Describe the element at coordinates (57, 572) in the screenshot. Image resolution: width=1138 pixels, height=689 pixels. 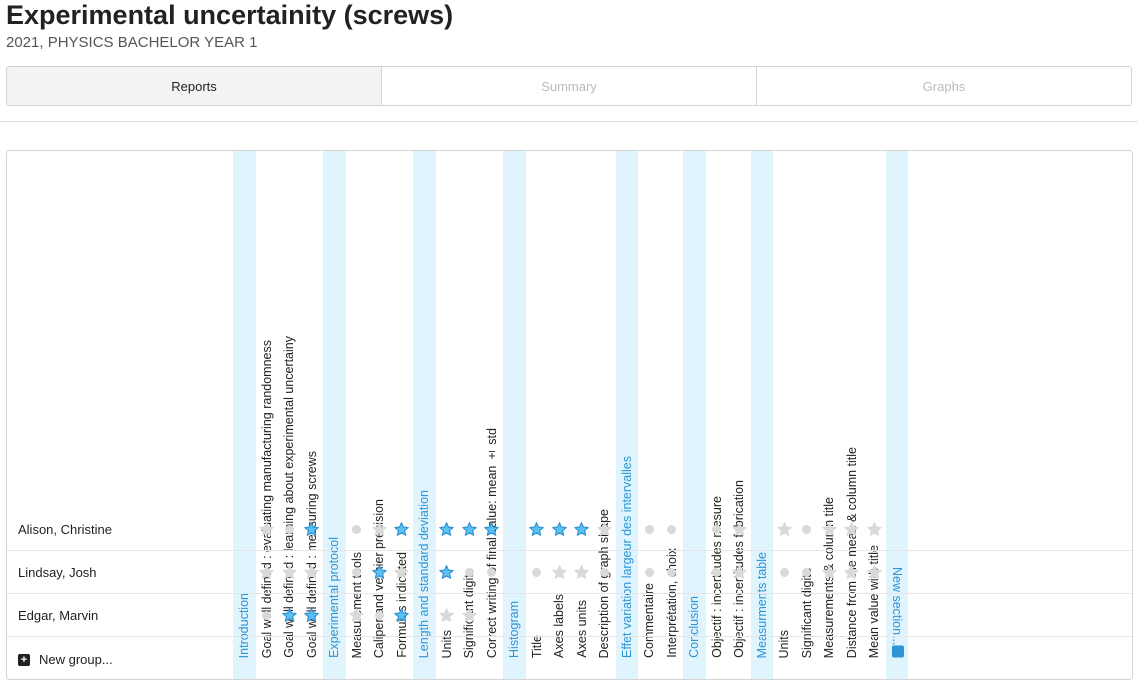
I see `student-name: Lindsay, Josh` at that location.